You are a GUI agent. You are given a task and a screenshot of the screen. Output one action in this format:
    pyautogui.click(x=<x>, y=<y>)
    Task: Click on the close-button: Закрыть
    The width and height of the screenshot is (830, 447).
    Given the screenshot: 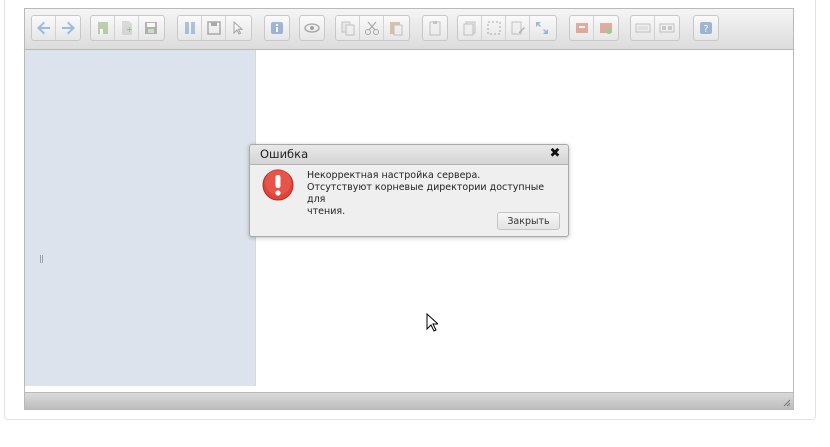 What is the action you would take?
    pyautogui.click(x=528, y=221)
    